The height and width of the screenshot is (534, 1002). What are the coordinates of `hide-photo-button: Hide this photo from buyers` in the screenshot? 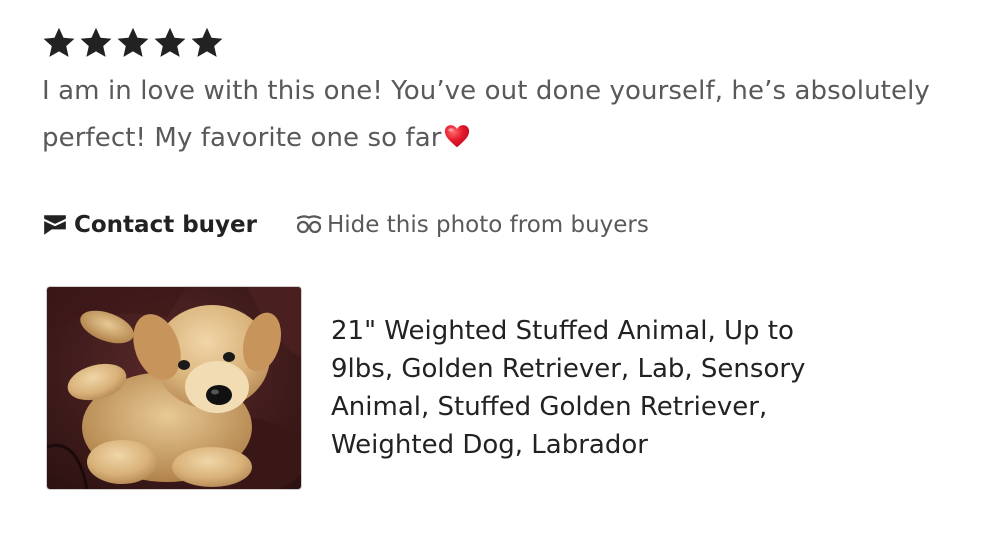 It's located at (472, 225).